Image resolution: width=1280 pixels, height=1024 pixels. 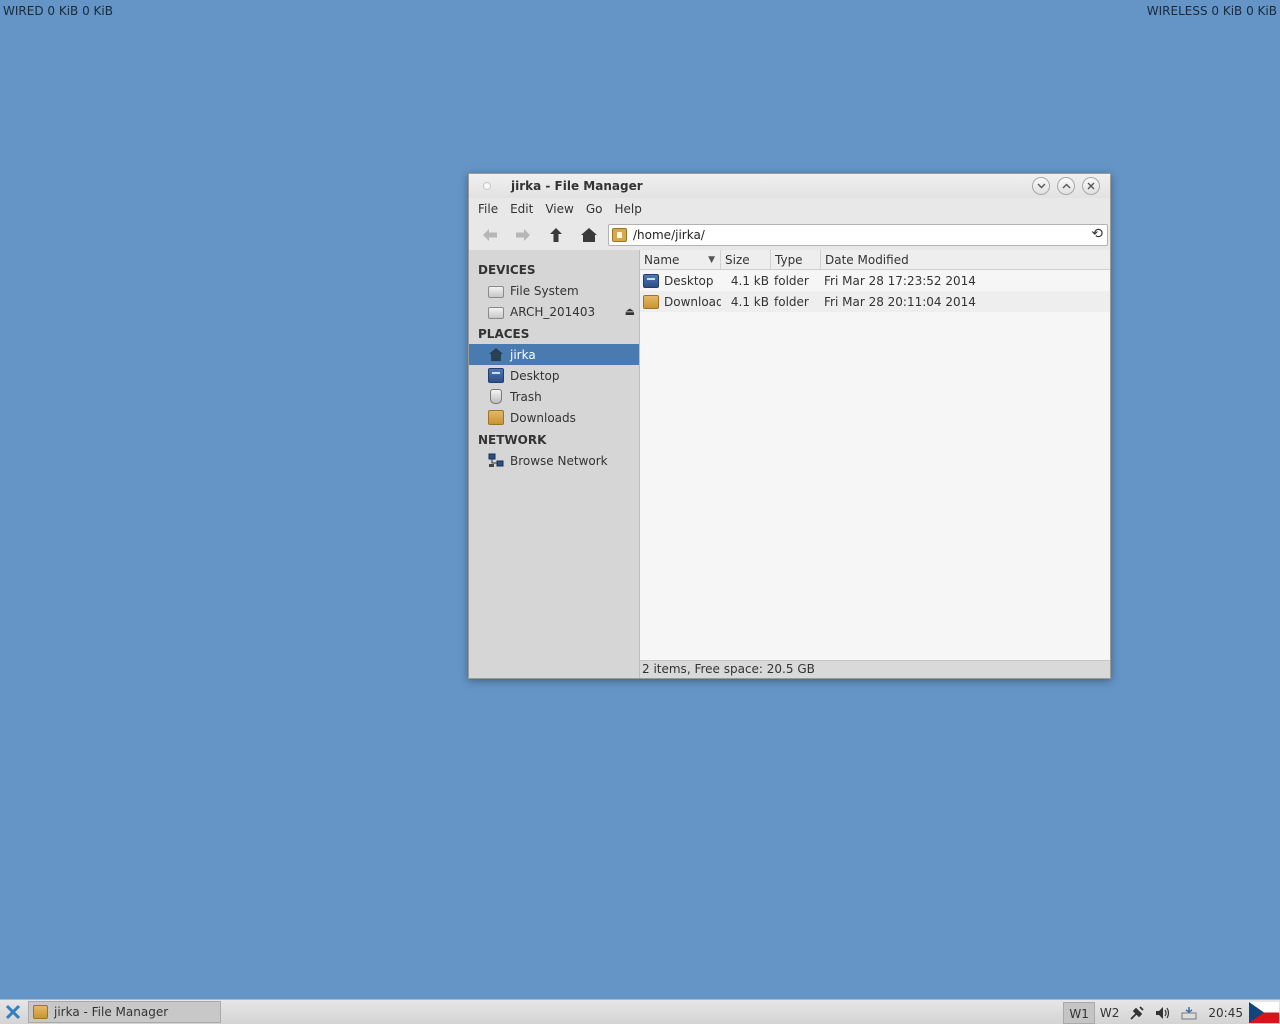 What do you see at coordinates (488, 209) in the screenshot?
I see `menu-file: File` at bounding box center [488, 209].